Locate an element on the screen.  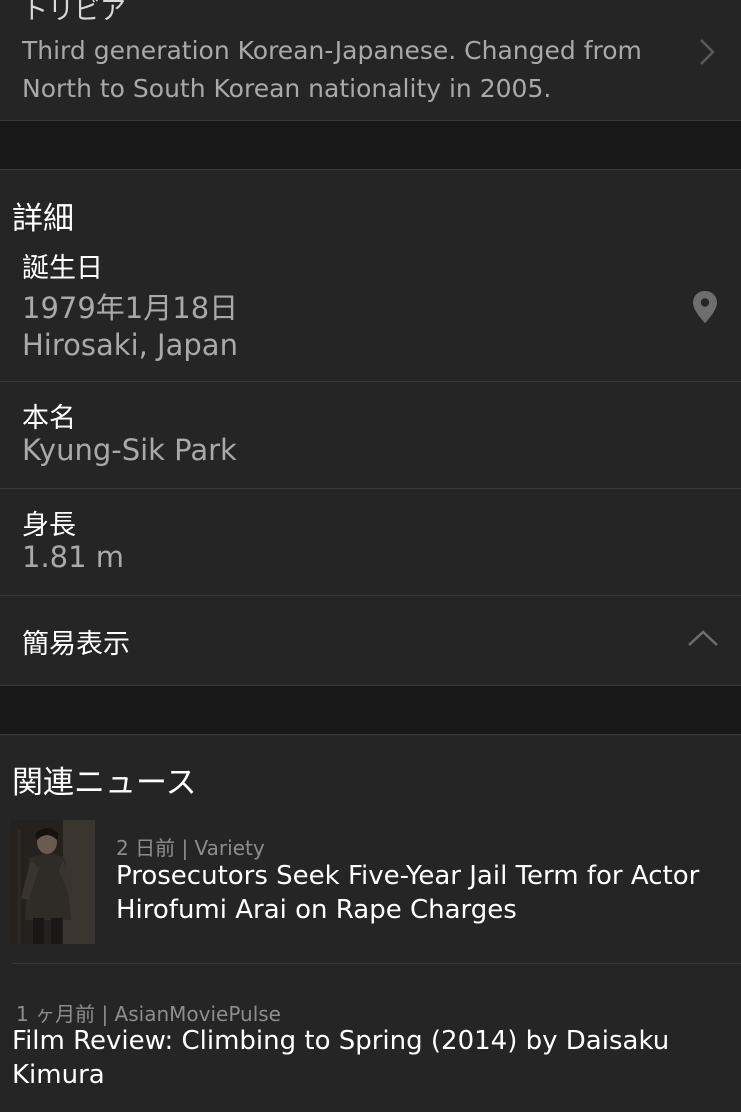
height-value: 1.81 m is located at coordinates (73, 557).